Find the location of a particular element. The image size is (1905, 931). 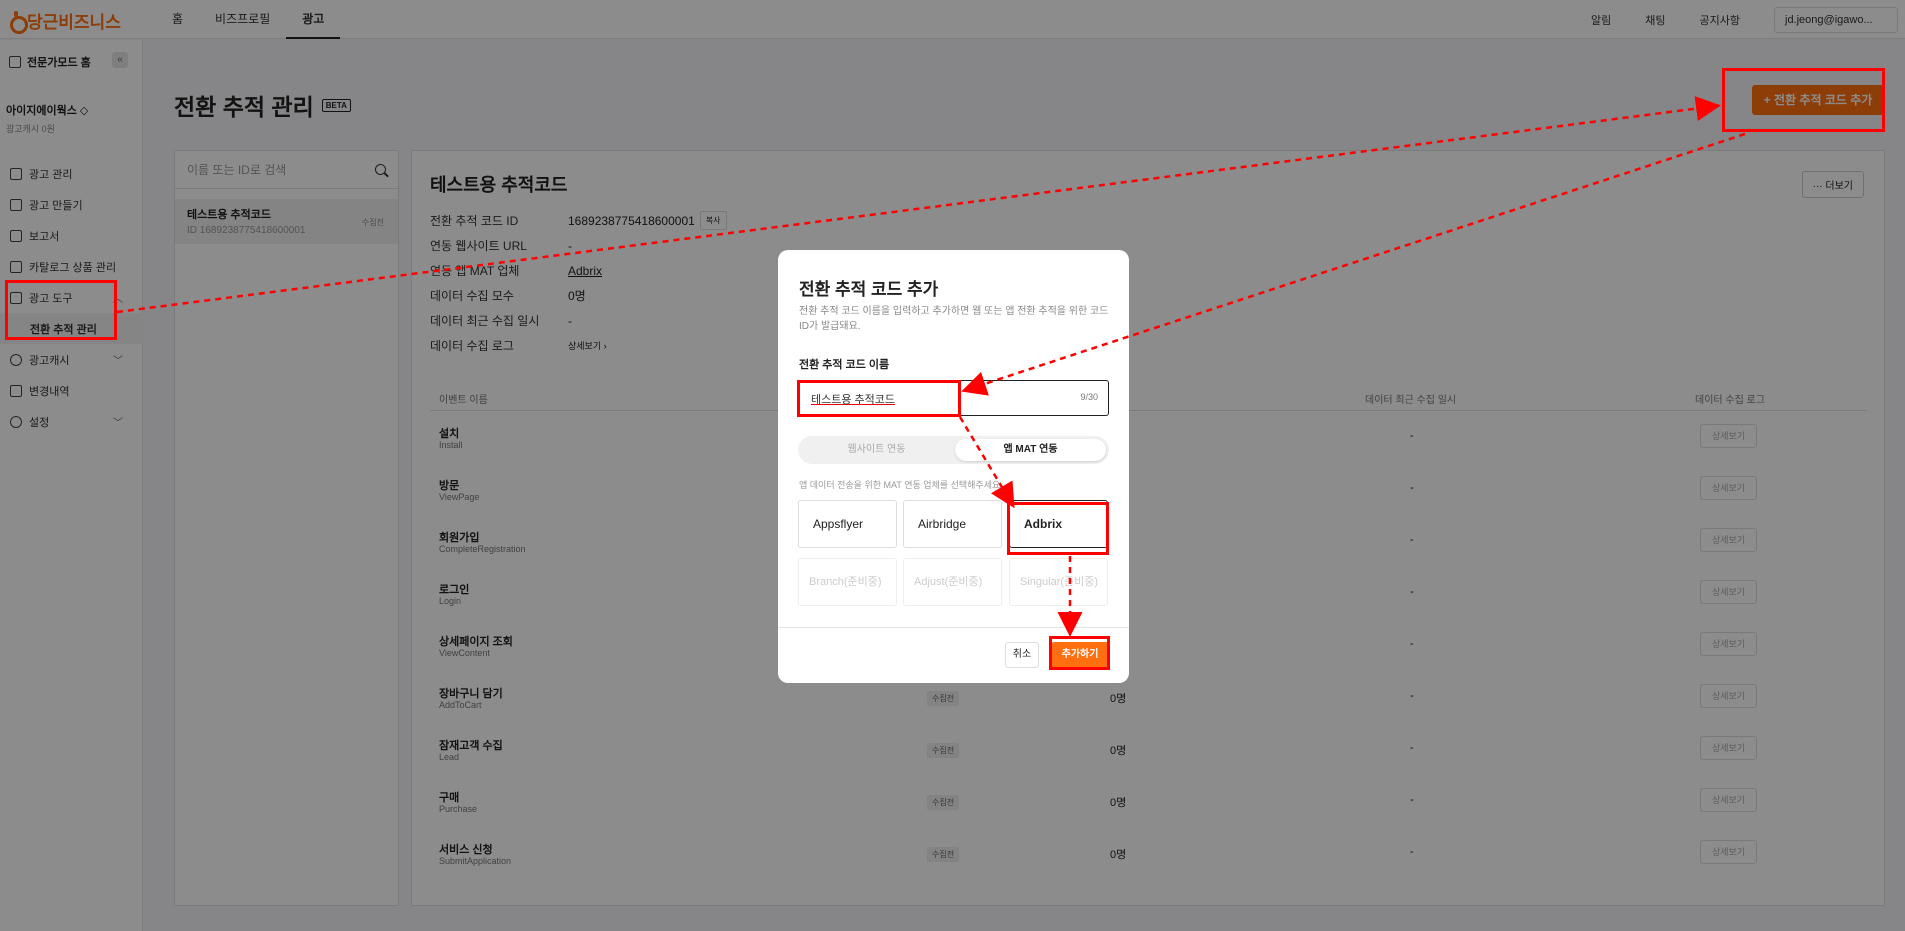

vendor-airbridge: Airbridge is located at coordinates (952, 524).